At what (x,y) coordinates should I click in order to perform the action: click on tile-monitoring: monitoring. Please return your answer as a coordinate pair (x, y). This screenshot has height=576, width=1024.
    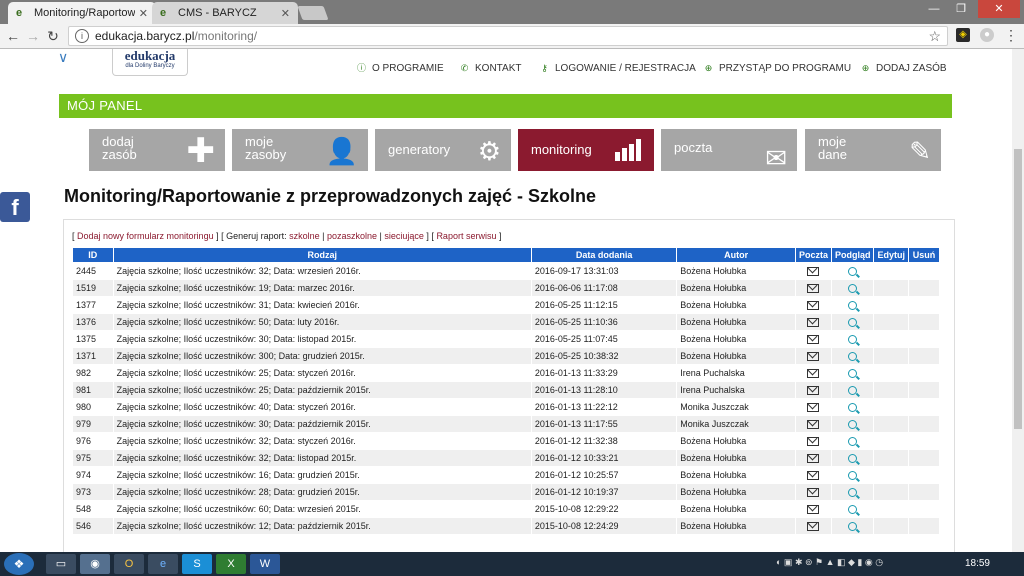
    Looking at the image, I should click on (586, 150).